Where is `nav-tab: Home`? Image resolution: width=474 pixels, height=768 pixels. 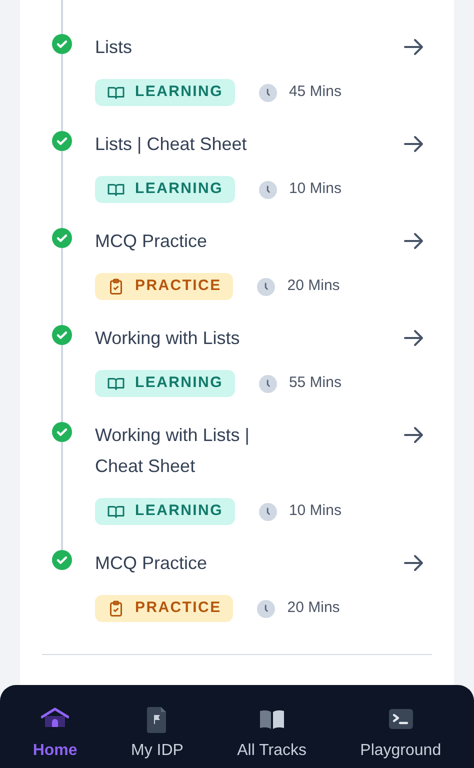
nav-tab: Home is located at coordinates (55, 726).